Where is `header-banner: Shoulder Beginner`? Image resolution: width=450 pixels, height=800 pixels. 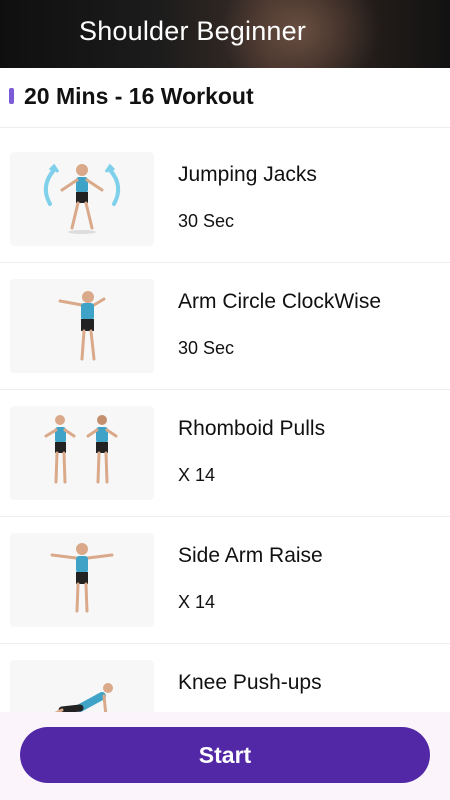 header-banner: Shoulder Beginner is located at coordinates (225, 34).